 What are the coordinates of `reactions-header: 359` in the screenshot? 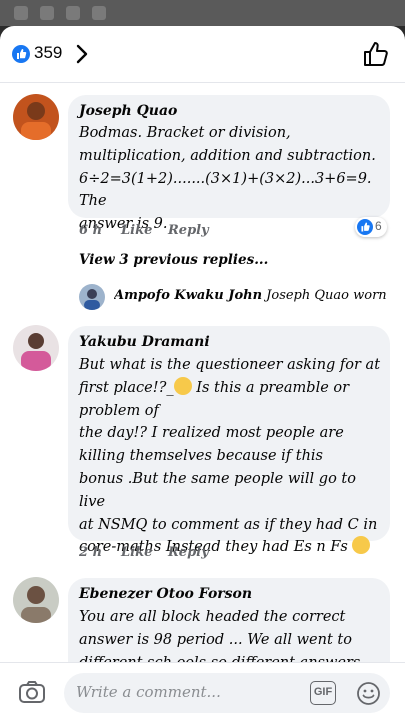 It's located at (202, 54).